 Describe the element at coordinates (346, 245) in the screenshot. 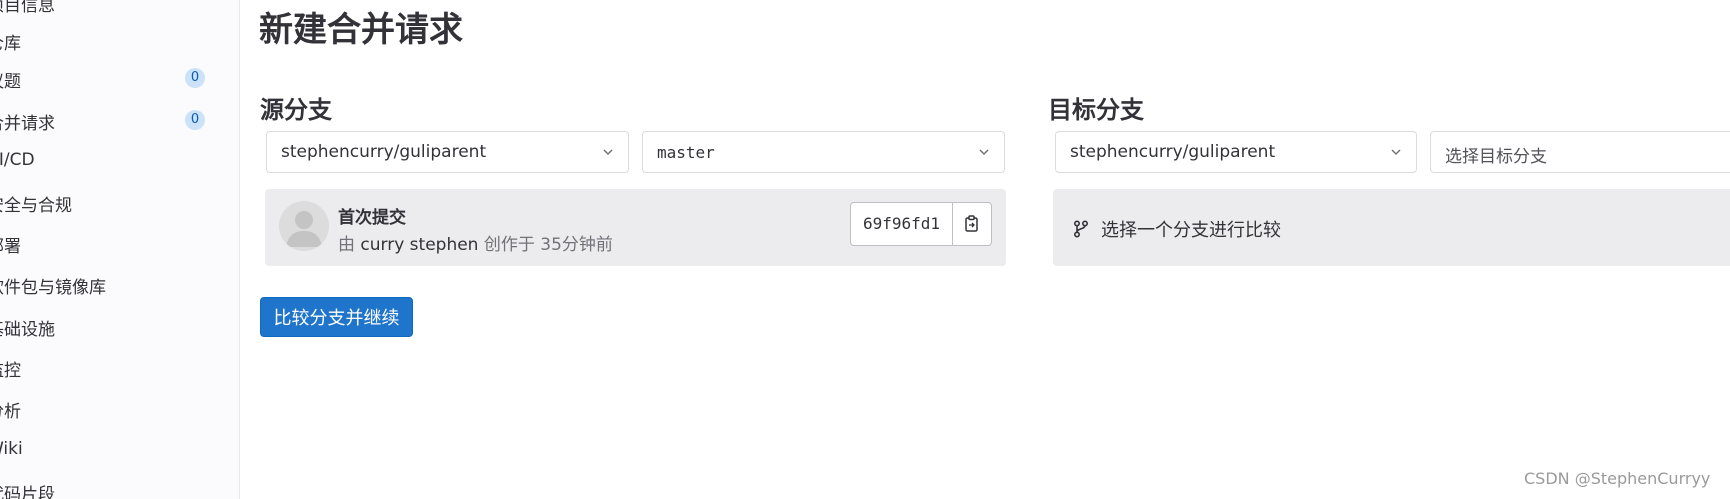

I see `commit-by-label: 由` at that location.